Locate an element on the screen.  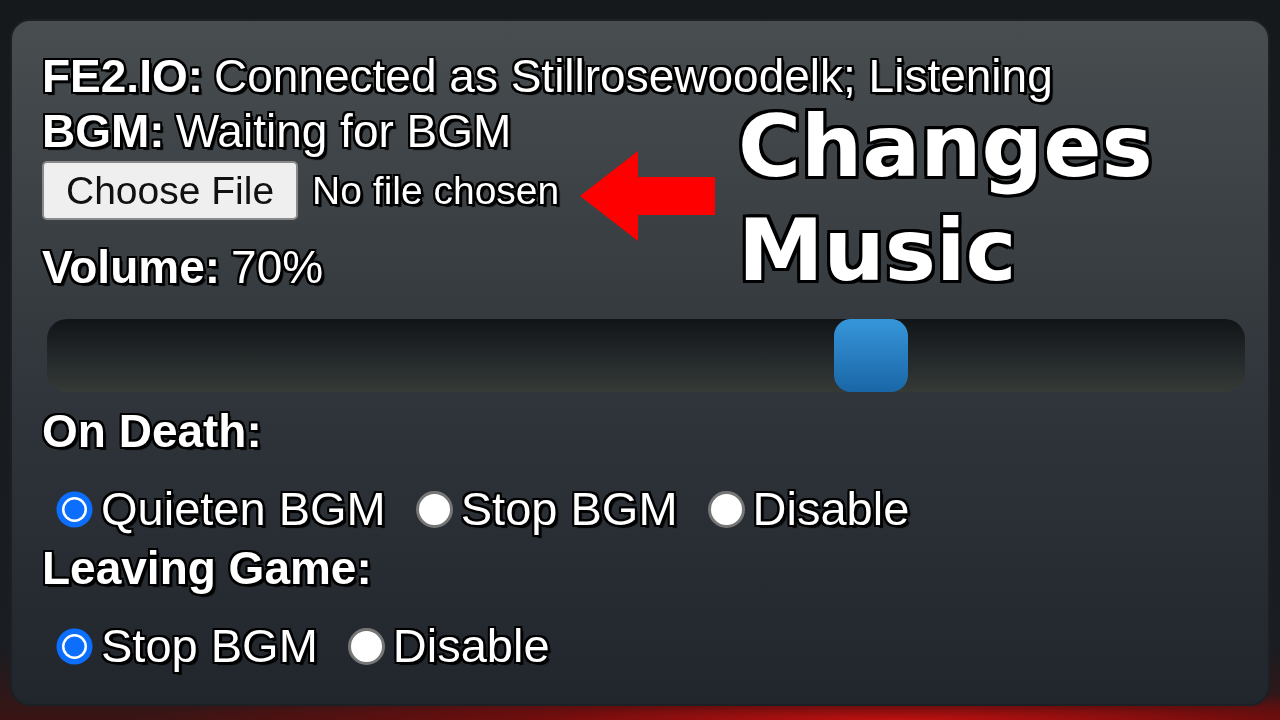
radio-option: Quieten BGM is located at coordinates (221, 509).